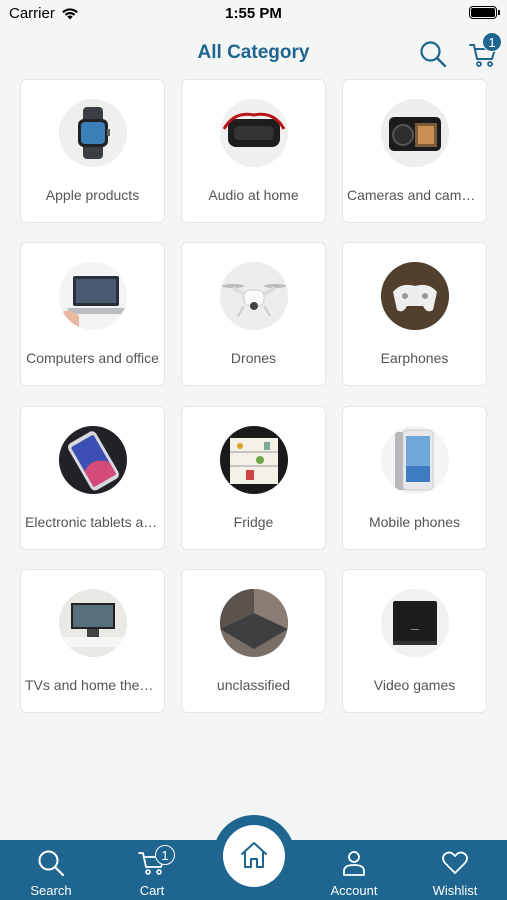 The image size is (507, 900). Describe the element at coordinates (415, 133) in the screenshot. I see `camera-icon` at that location.